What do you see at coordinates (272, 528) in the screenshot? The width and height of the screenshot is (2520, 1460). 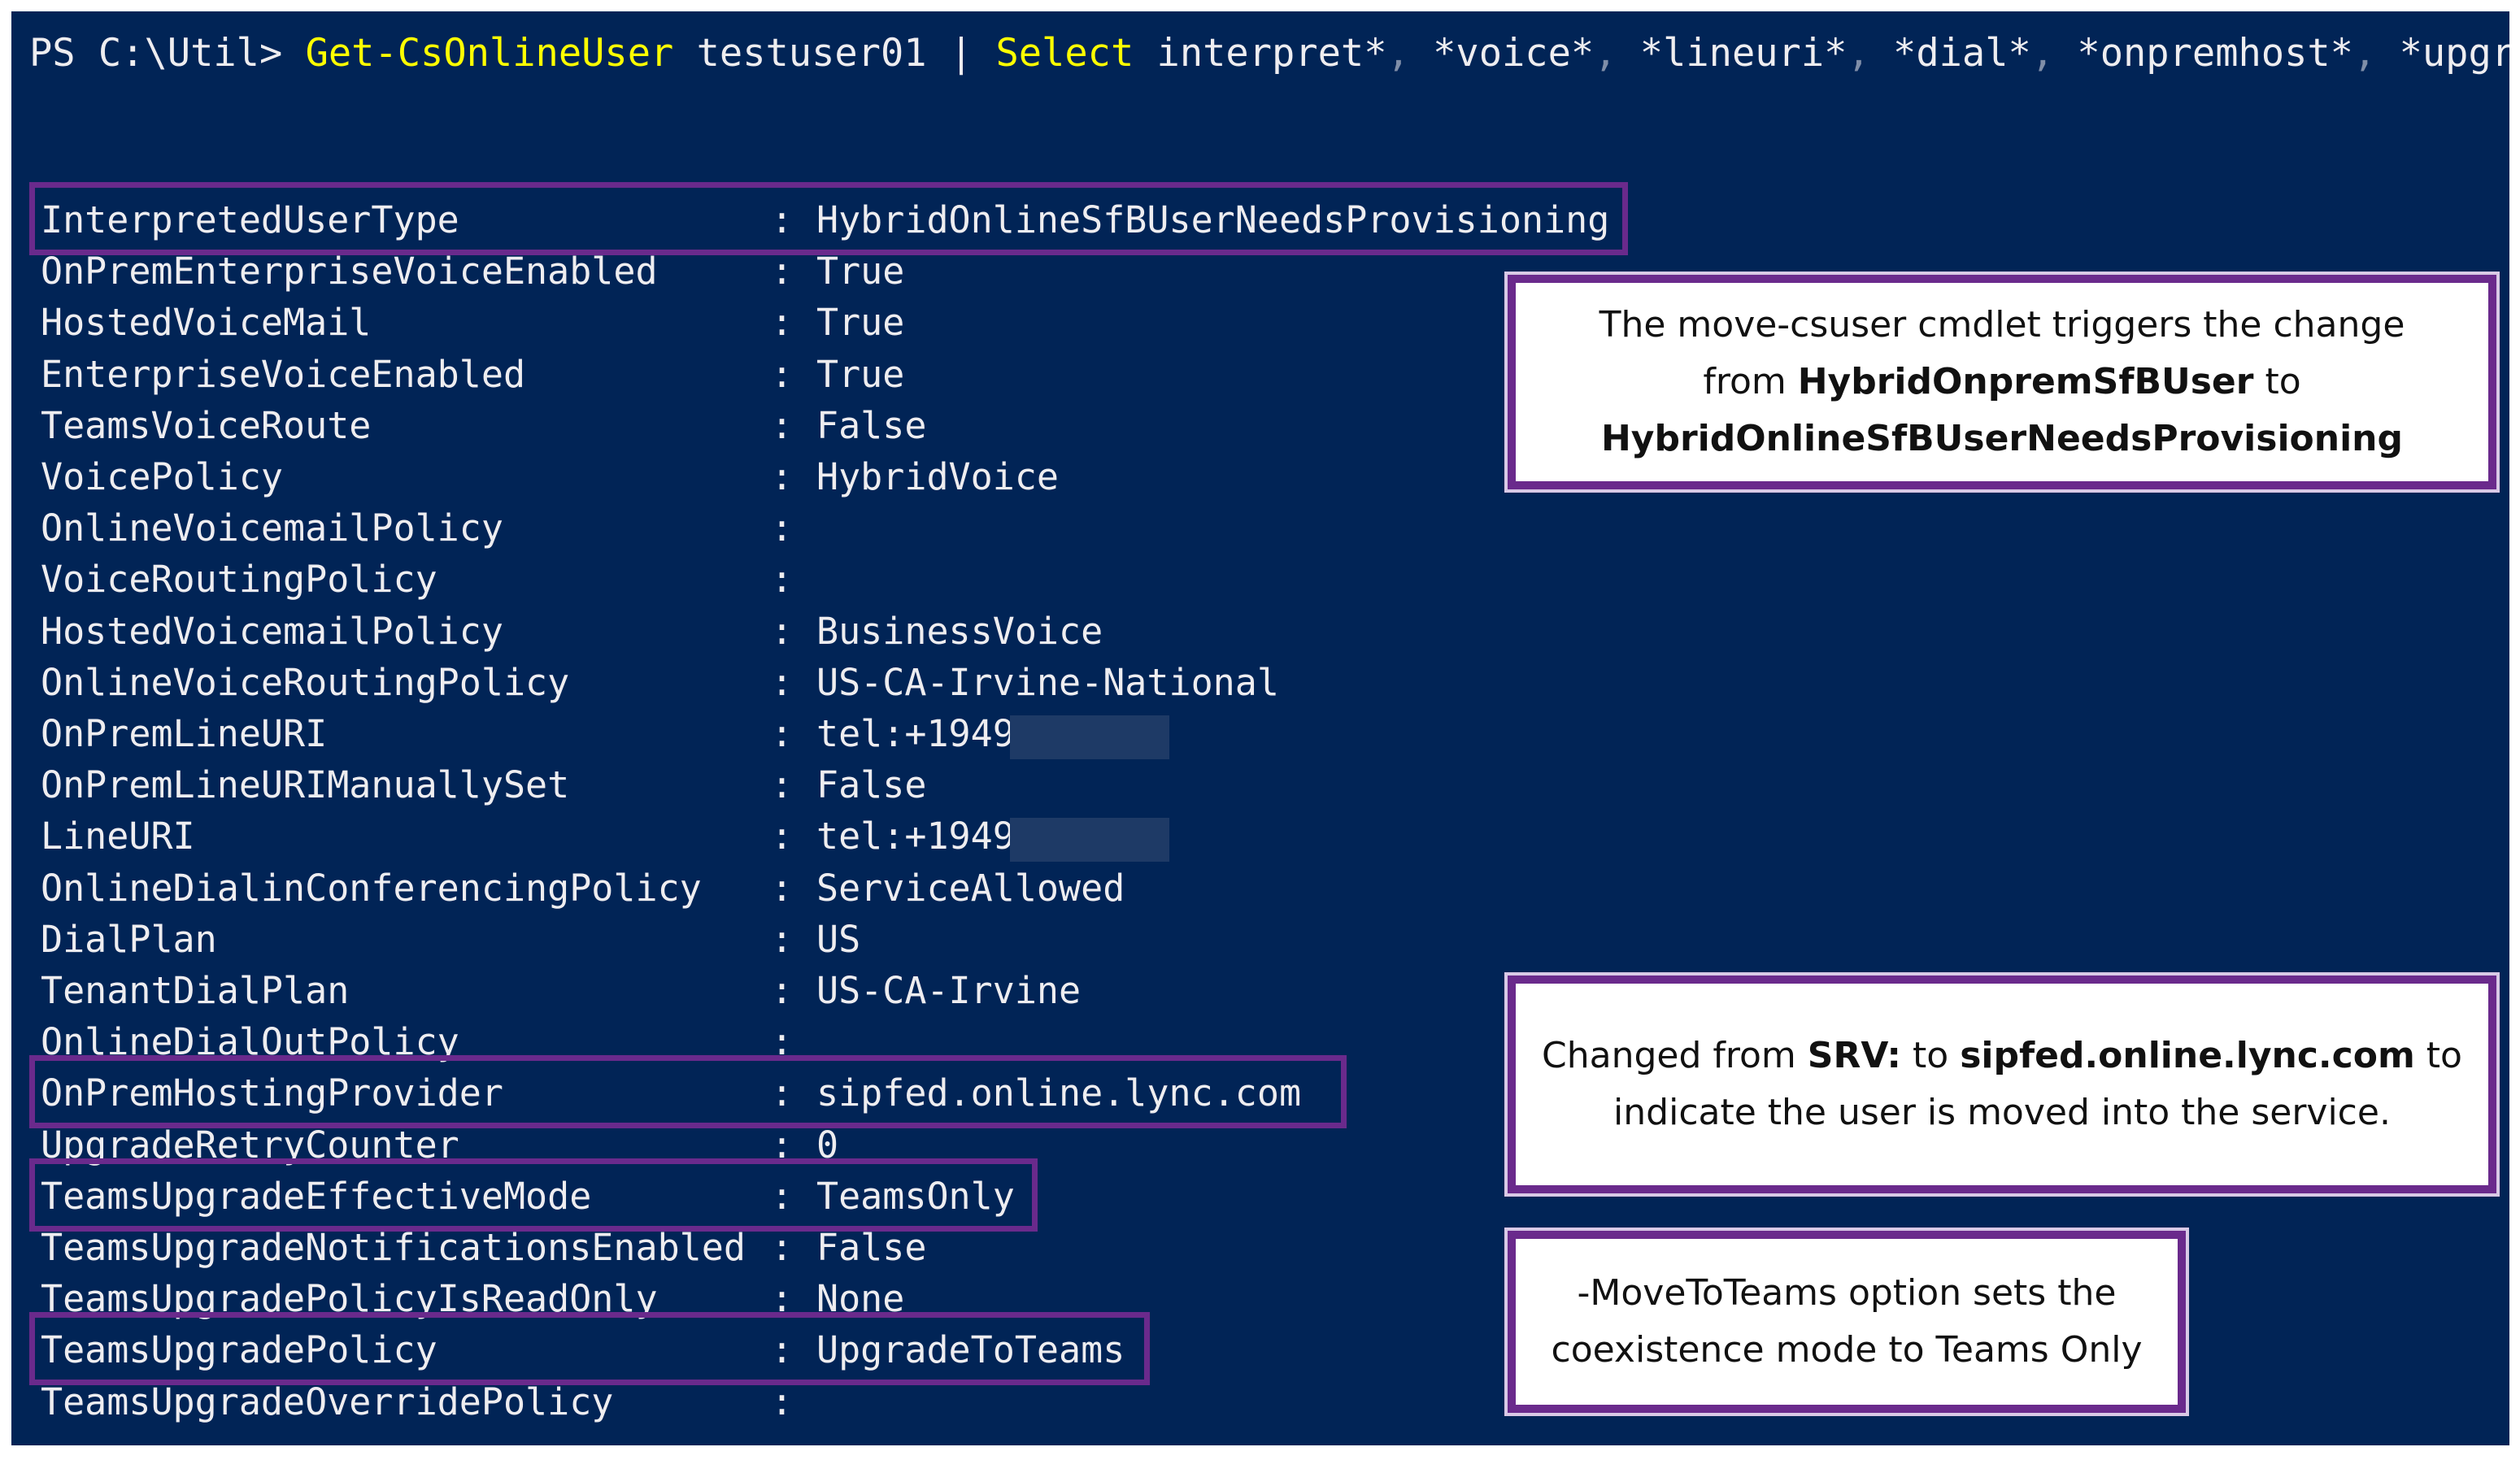 I see `property-name: OnlineVoicemailPolicy` at bounding box center [272, 528].